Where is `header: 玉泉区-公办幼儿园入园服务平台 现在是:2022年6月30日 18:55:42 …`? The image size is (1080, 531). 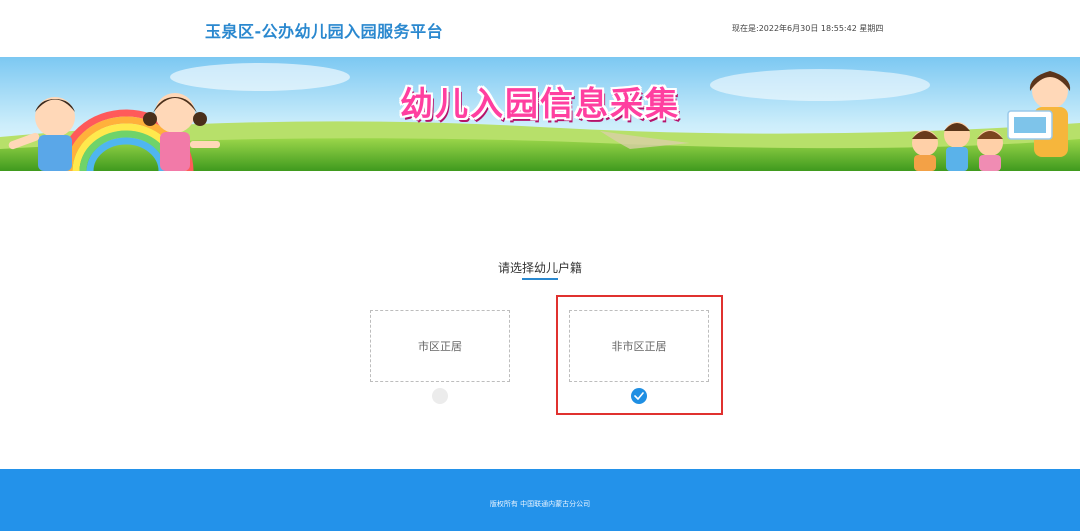 header: 玉泉区-公办幼儿园入园服务平台 现在是:2022年6月30日 18:55:42 … is located at coordinates (540, 28).